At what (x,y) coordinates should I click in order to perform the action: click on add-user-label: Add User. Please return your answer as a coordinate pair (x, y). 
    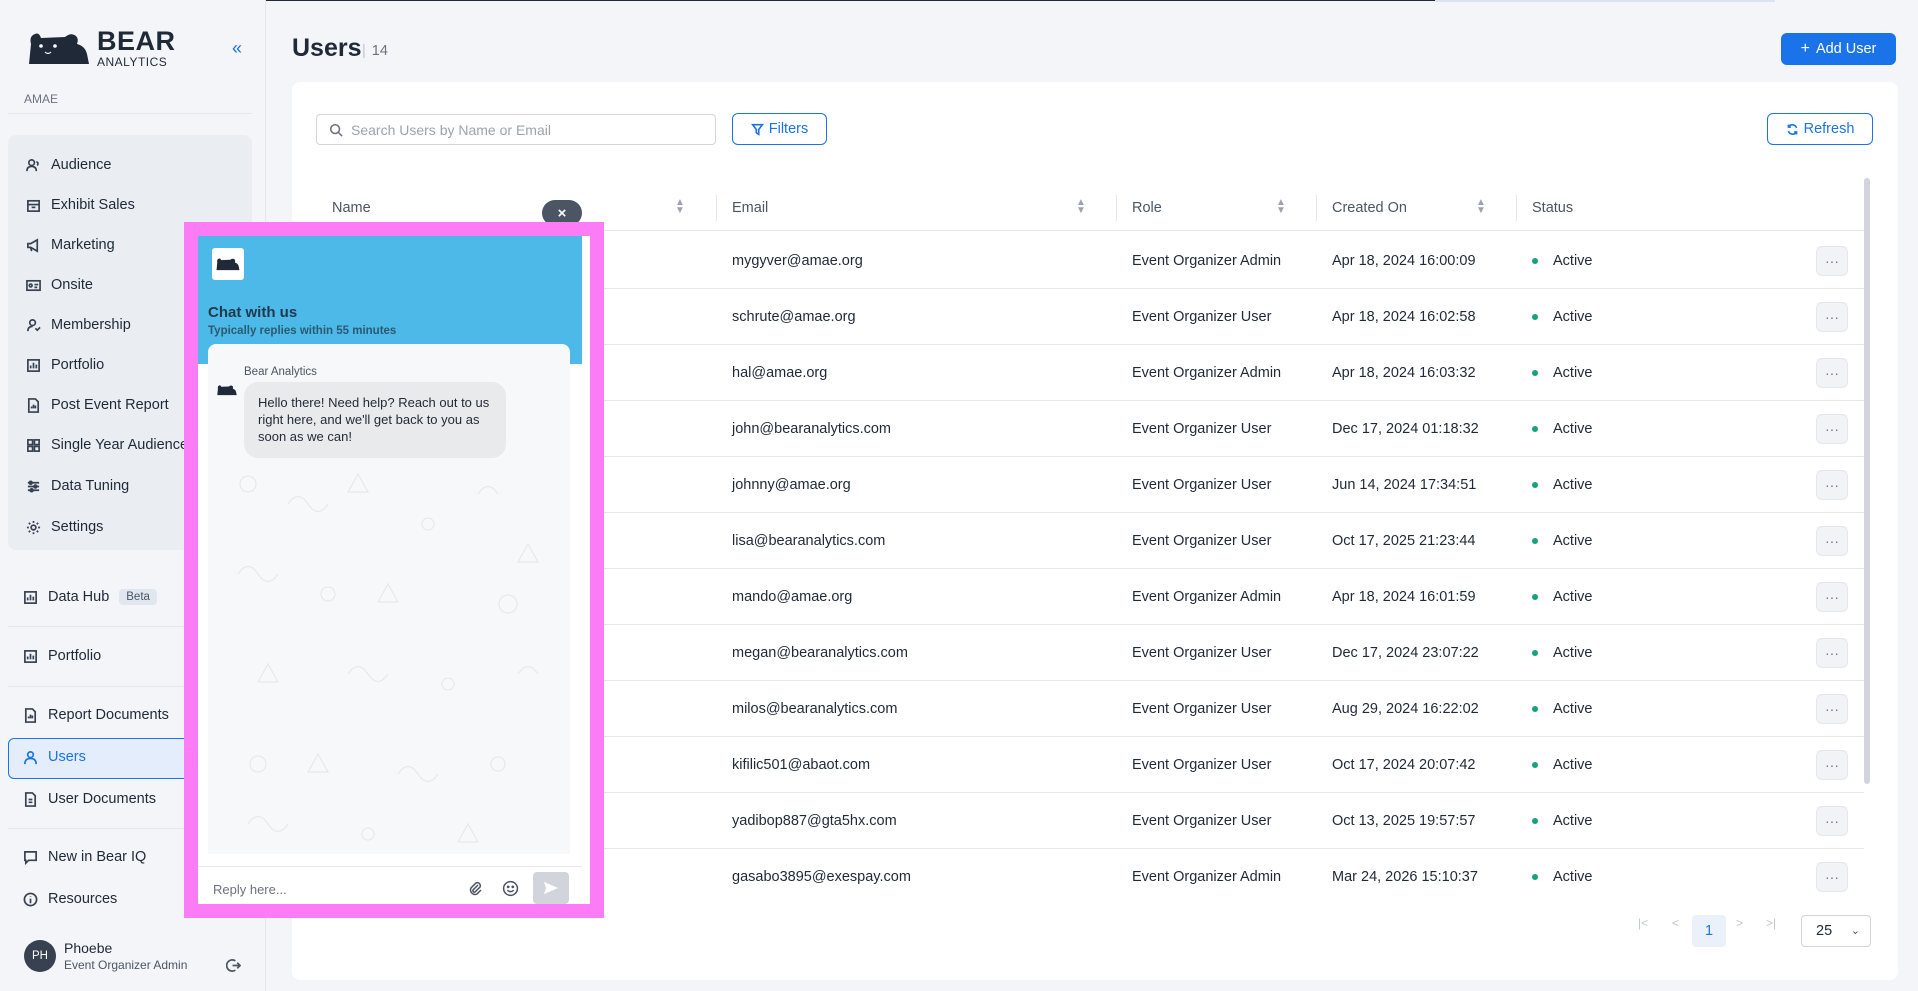
    Looking at the image, I should click on (1846, 49).